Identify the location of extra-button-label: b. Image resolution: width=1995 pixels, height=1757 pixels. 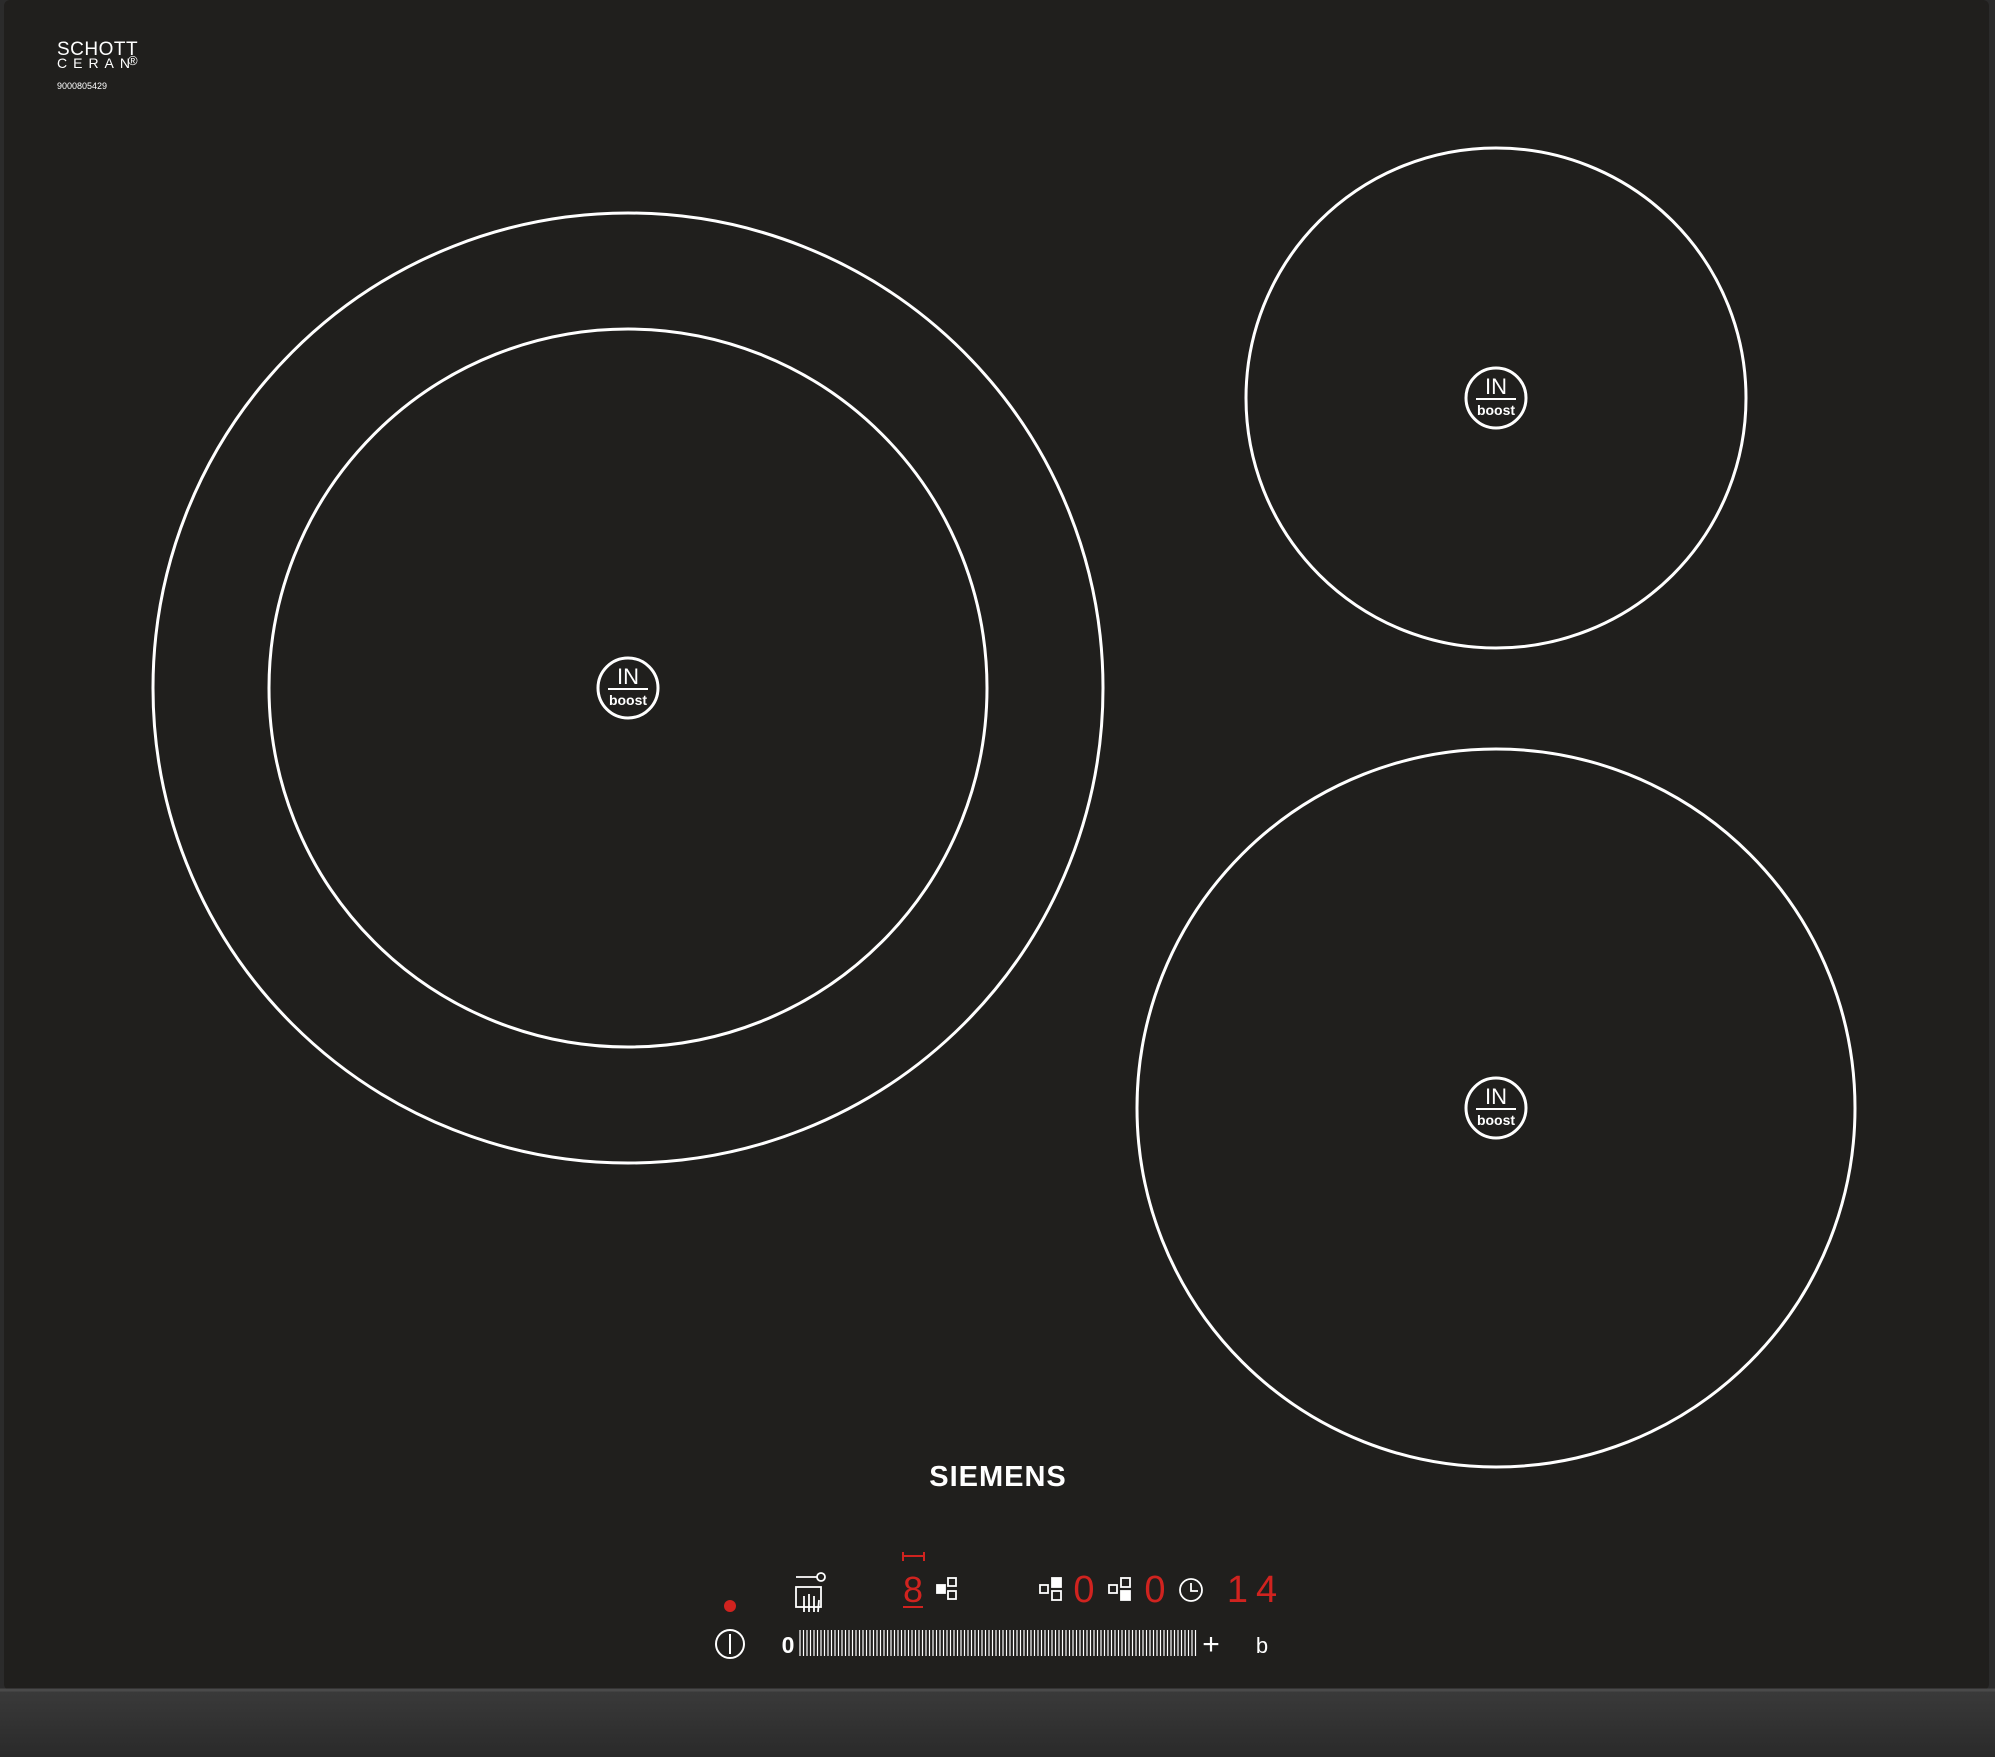
(1262, 1645).